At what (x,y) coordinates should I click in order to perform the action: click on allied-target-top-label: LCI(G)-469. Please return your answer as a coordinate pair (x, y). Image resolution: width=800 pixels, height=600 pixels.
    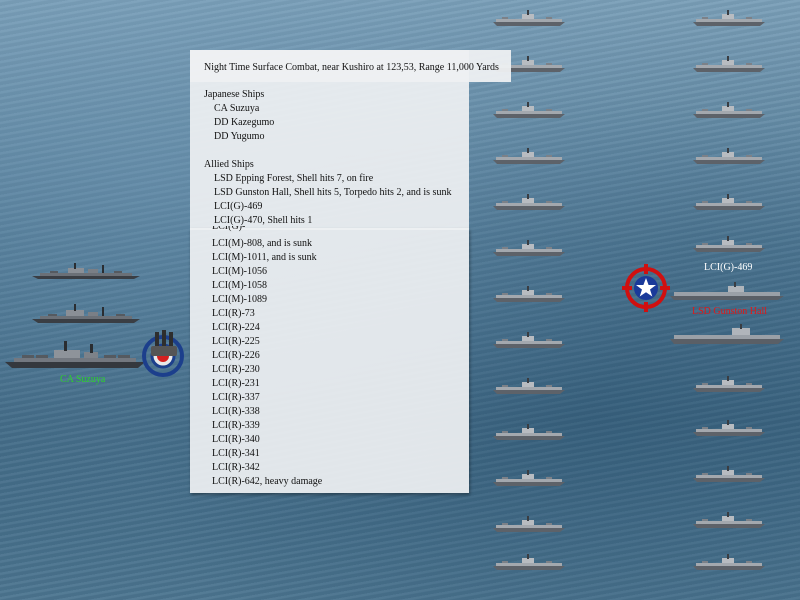
    Looking at the image, I should click on (728, 267).